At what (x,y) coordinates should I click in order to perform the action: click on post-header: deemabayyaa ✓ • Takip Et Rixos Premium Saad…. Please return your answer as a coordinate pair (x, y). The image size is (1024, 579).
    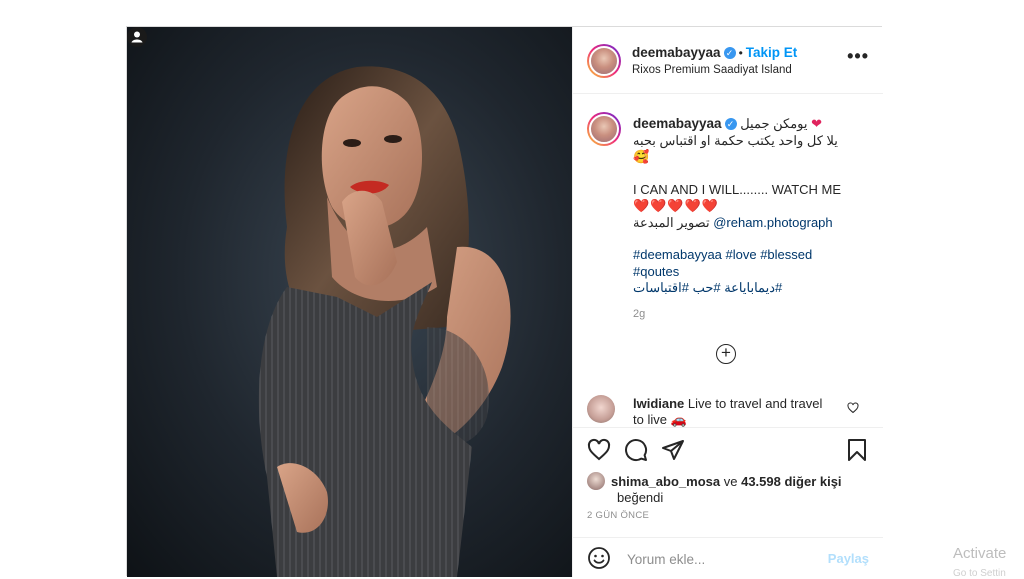
    Looking at the image, I should click on (728, 60).